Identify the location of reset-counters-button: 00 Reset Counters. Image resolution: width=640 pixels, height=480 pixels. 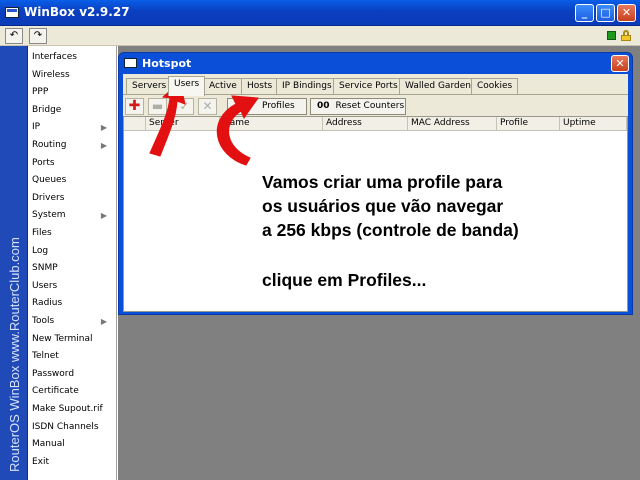
(358, 106).